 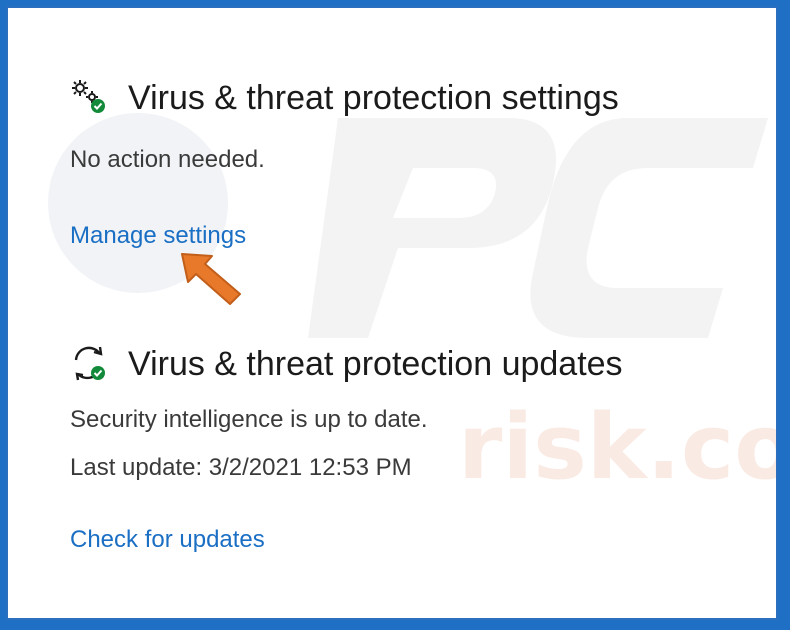 I want to click on gears-check-icon, so click(x=88, y=96).